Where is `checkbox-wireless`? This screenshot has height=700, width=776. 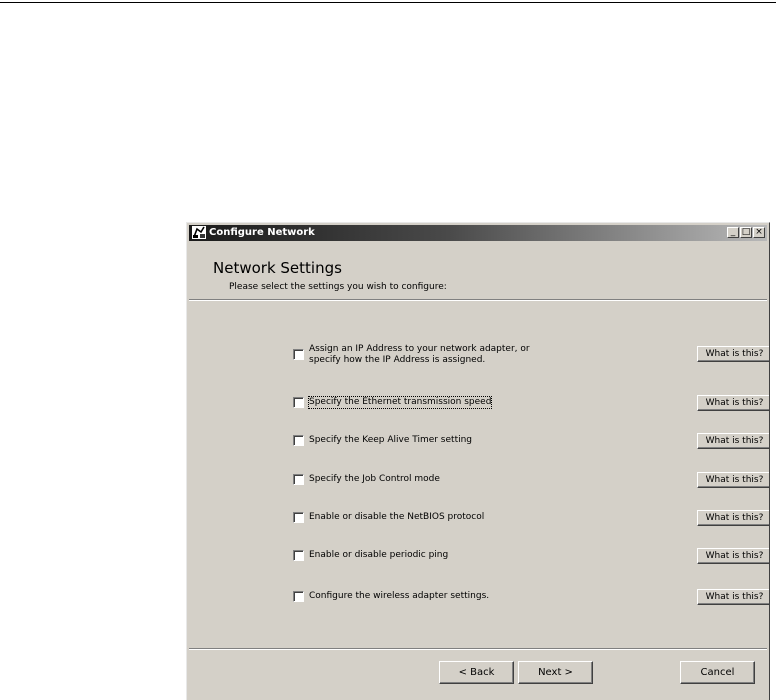
checkbox-wireless is located at coordinates (298, 596).